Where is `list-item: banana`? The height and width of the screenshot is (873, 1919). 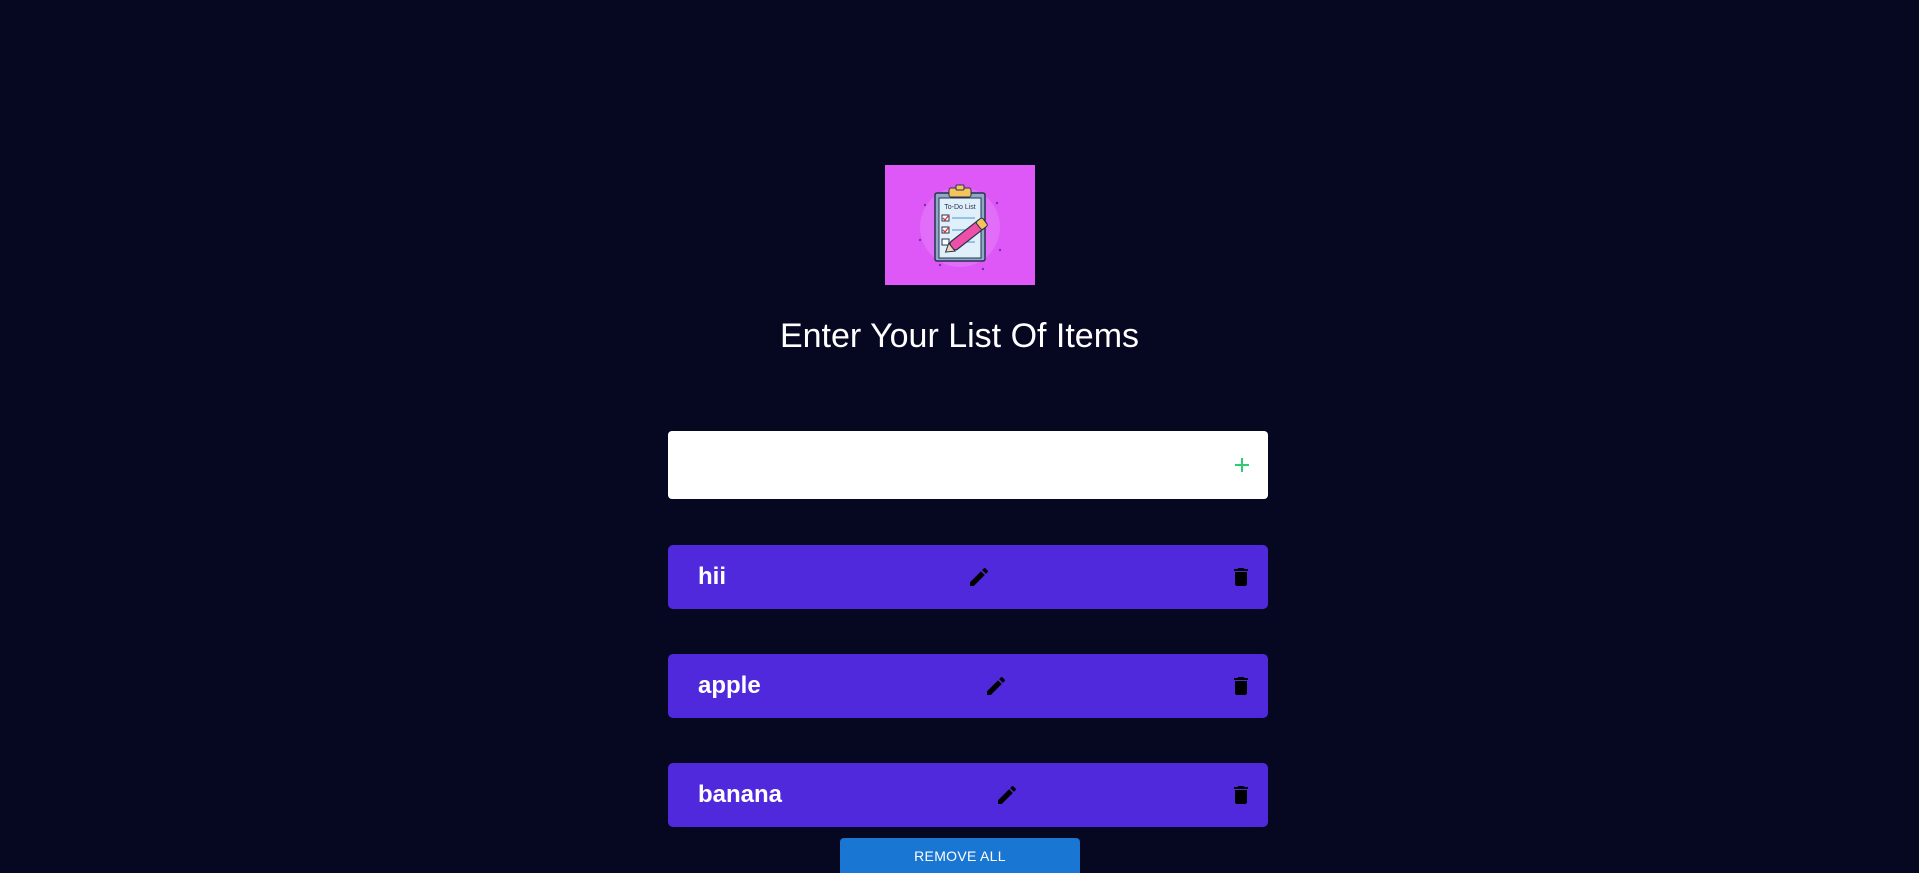
list-item: banana is located at coordinates (968, 795).